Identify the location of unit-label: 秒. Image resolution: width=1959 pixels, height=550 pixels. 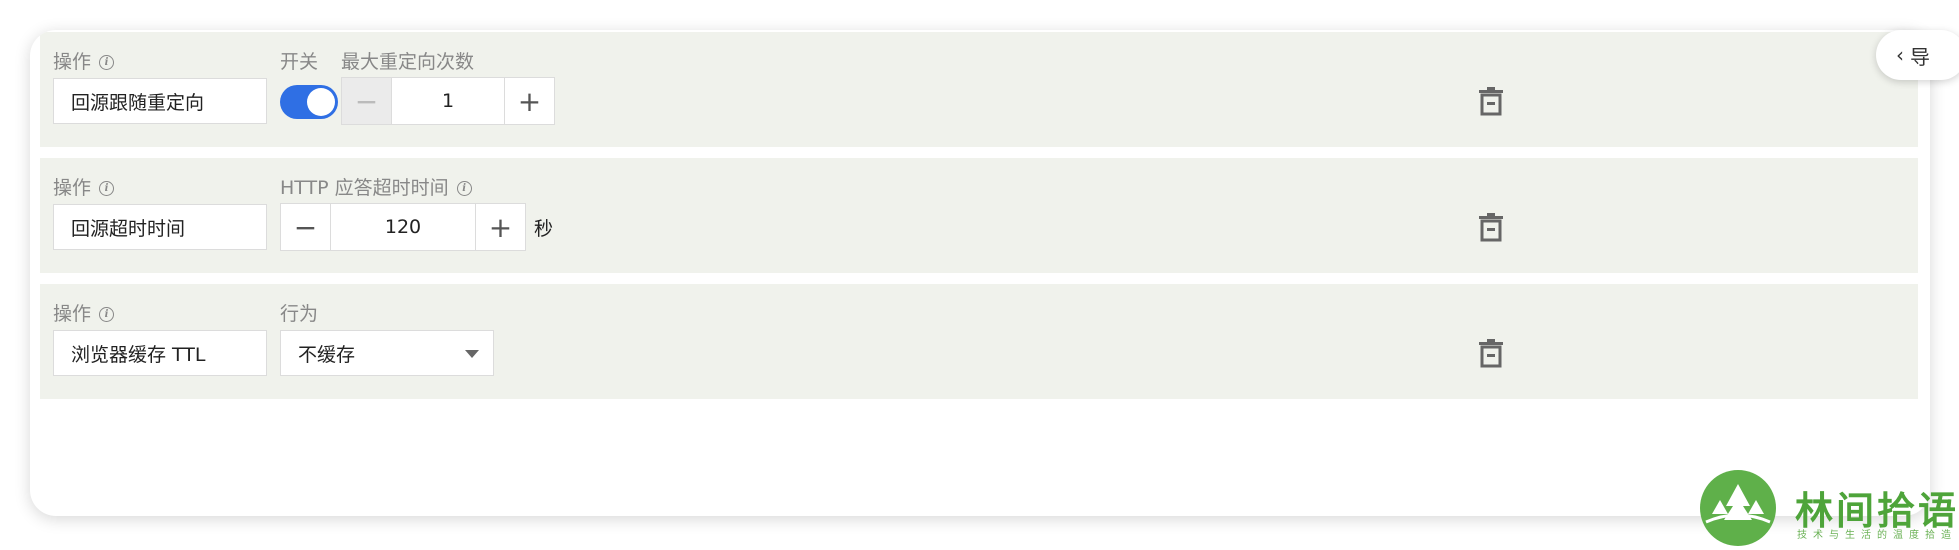
(544, 229).